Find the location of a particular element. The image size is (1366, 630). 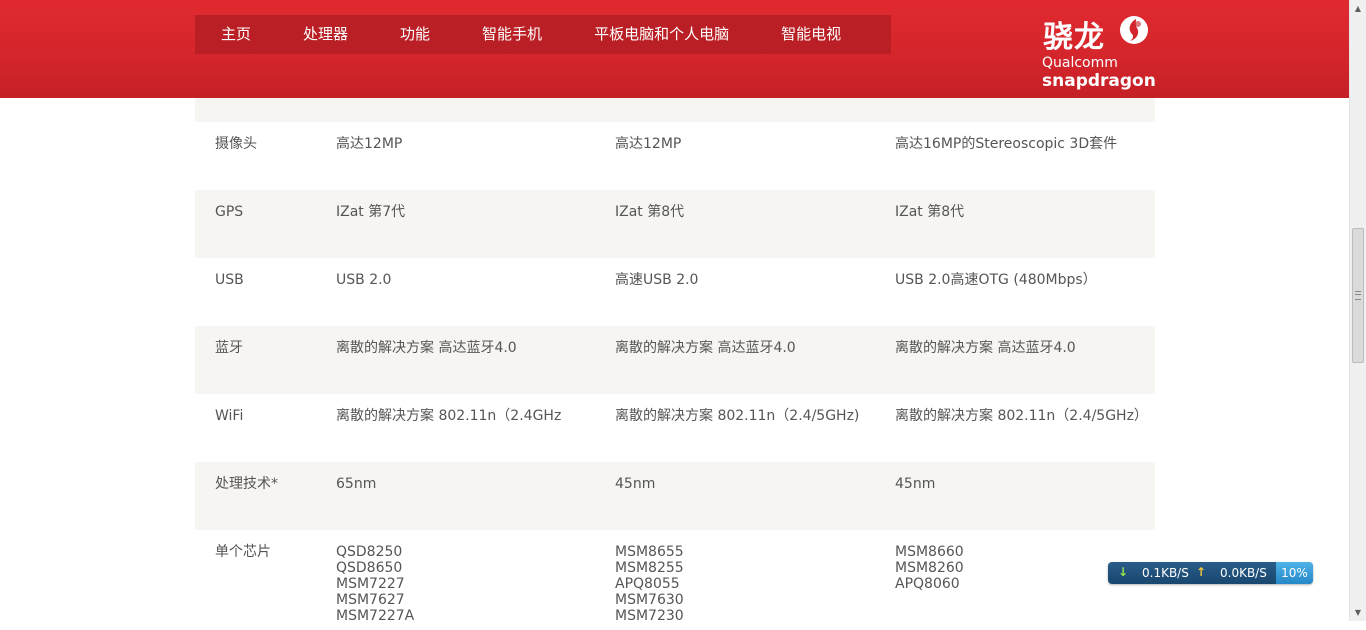

chip-model: MSM8660 is located at coordinates (929, 552).